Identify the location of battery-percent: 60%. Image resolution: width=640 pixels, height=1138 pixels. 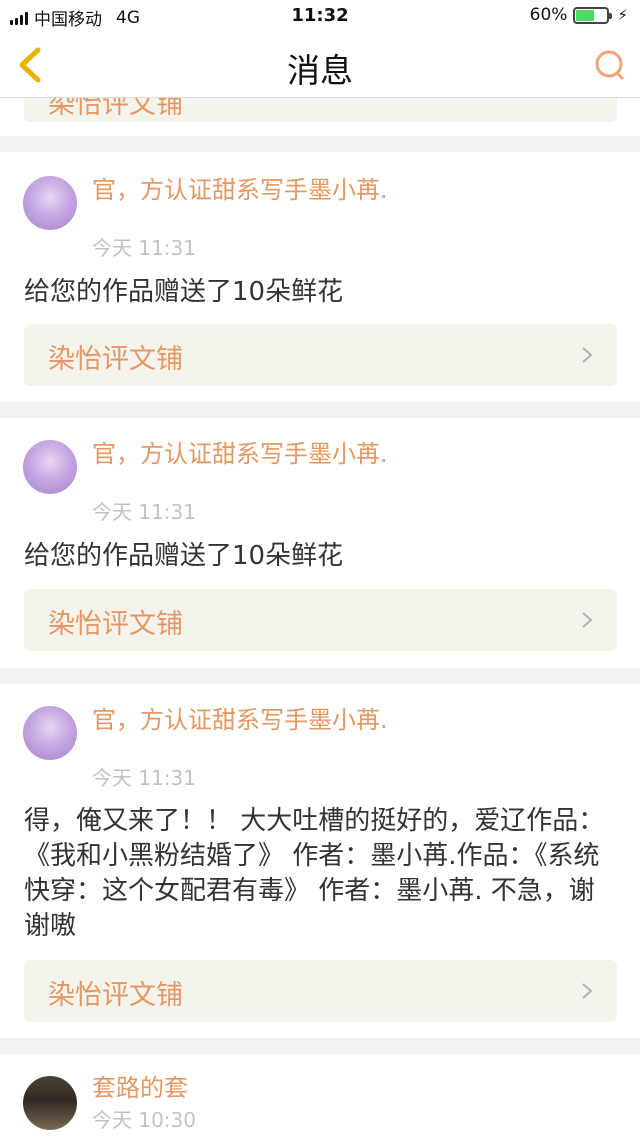
(548, 15).